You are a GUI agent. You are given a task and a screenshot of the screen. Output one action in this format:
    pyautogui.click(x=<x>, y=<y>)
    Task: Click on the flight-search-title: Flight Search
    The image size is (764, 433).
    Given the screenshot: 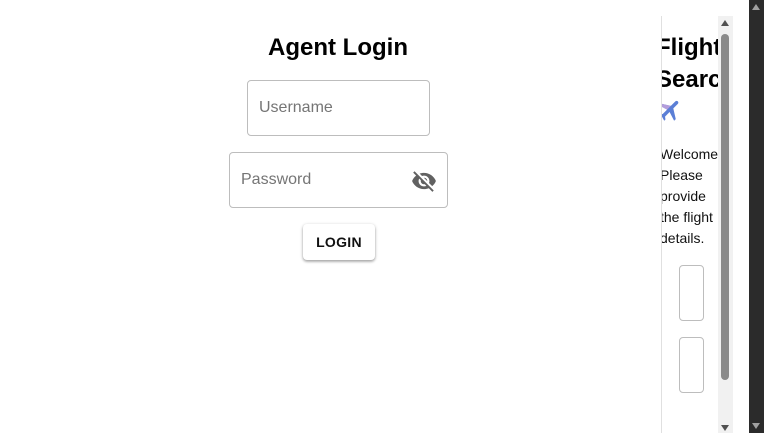 What is the action you would take?
    pyautogui.click(x=690, y=63)
    